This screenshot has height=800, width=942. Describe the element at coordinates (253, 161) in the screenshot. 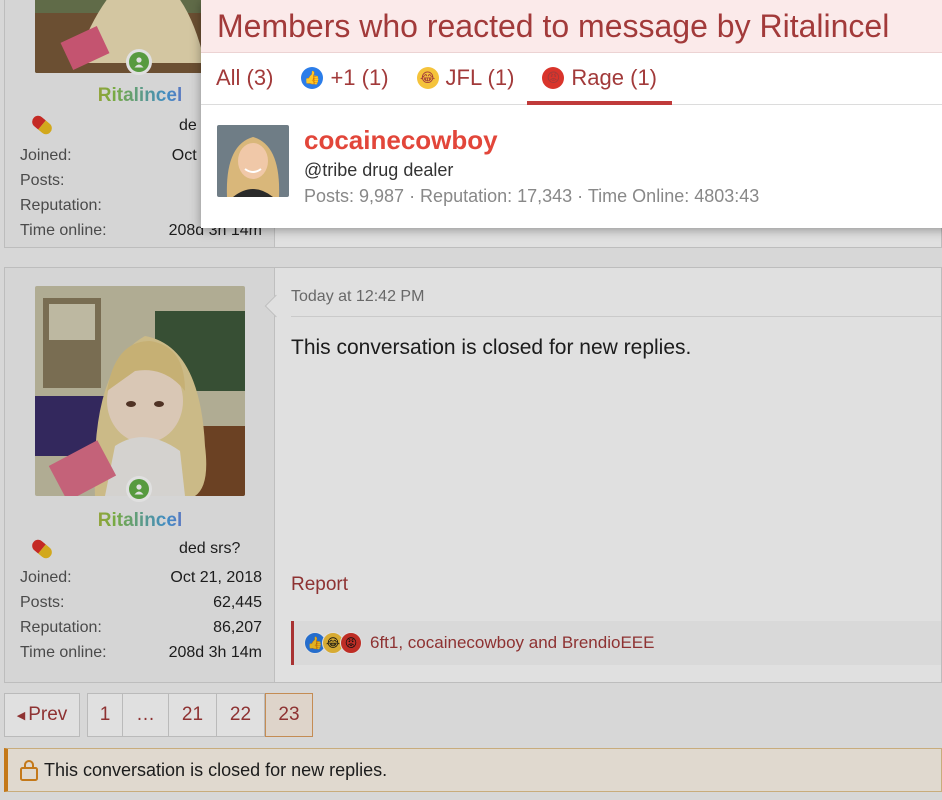

I see `member-avatar` at that location.